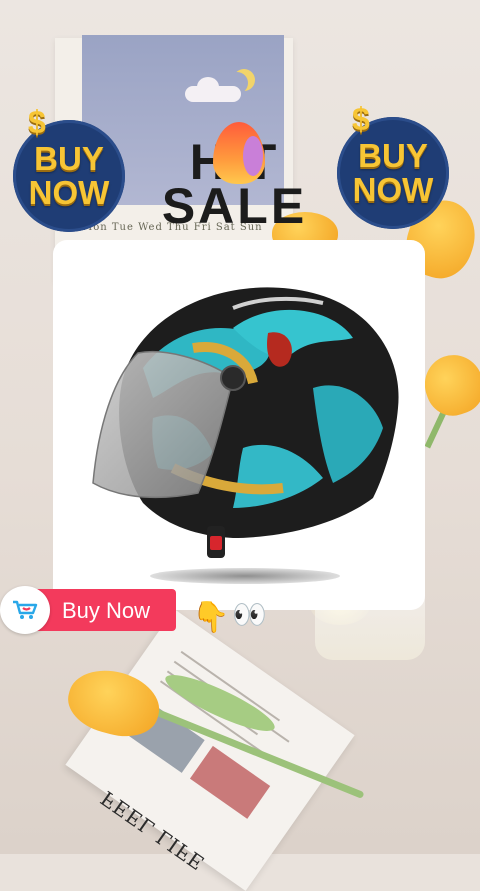 This screenshot has height=891, width=480. What do you see at coordinates (234, 206) in the screenshot?
I see `sale-word: SALE` at bounding box center [234, 206].